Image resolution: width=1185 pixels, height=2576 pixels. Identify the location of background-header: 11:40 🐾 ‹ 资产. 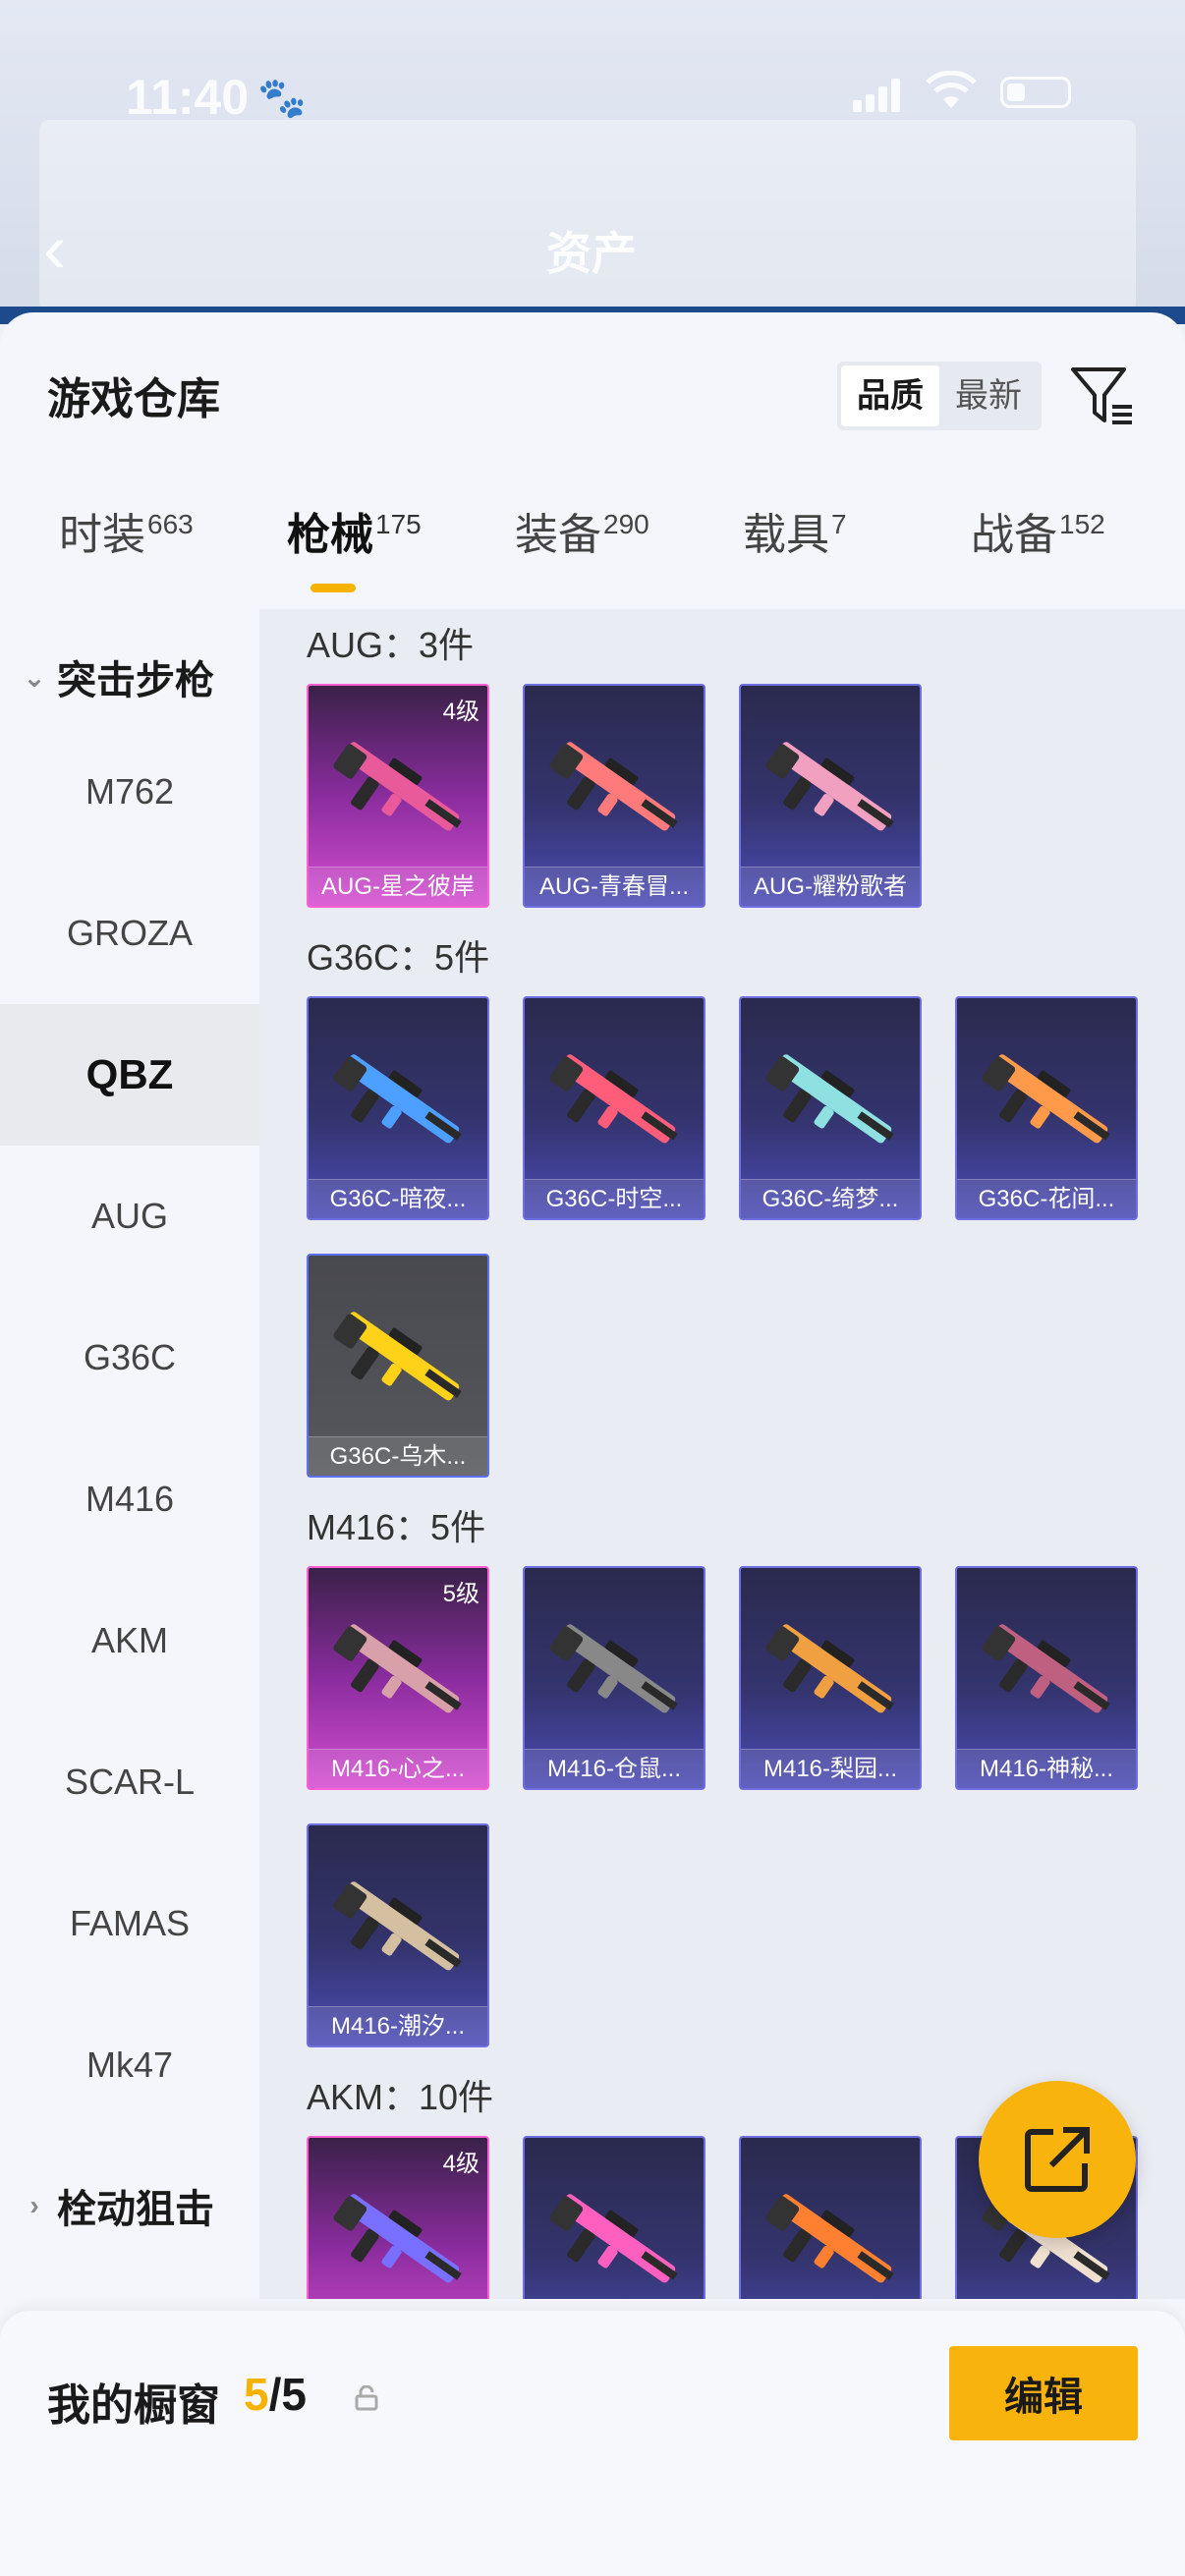
(592, 162).